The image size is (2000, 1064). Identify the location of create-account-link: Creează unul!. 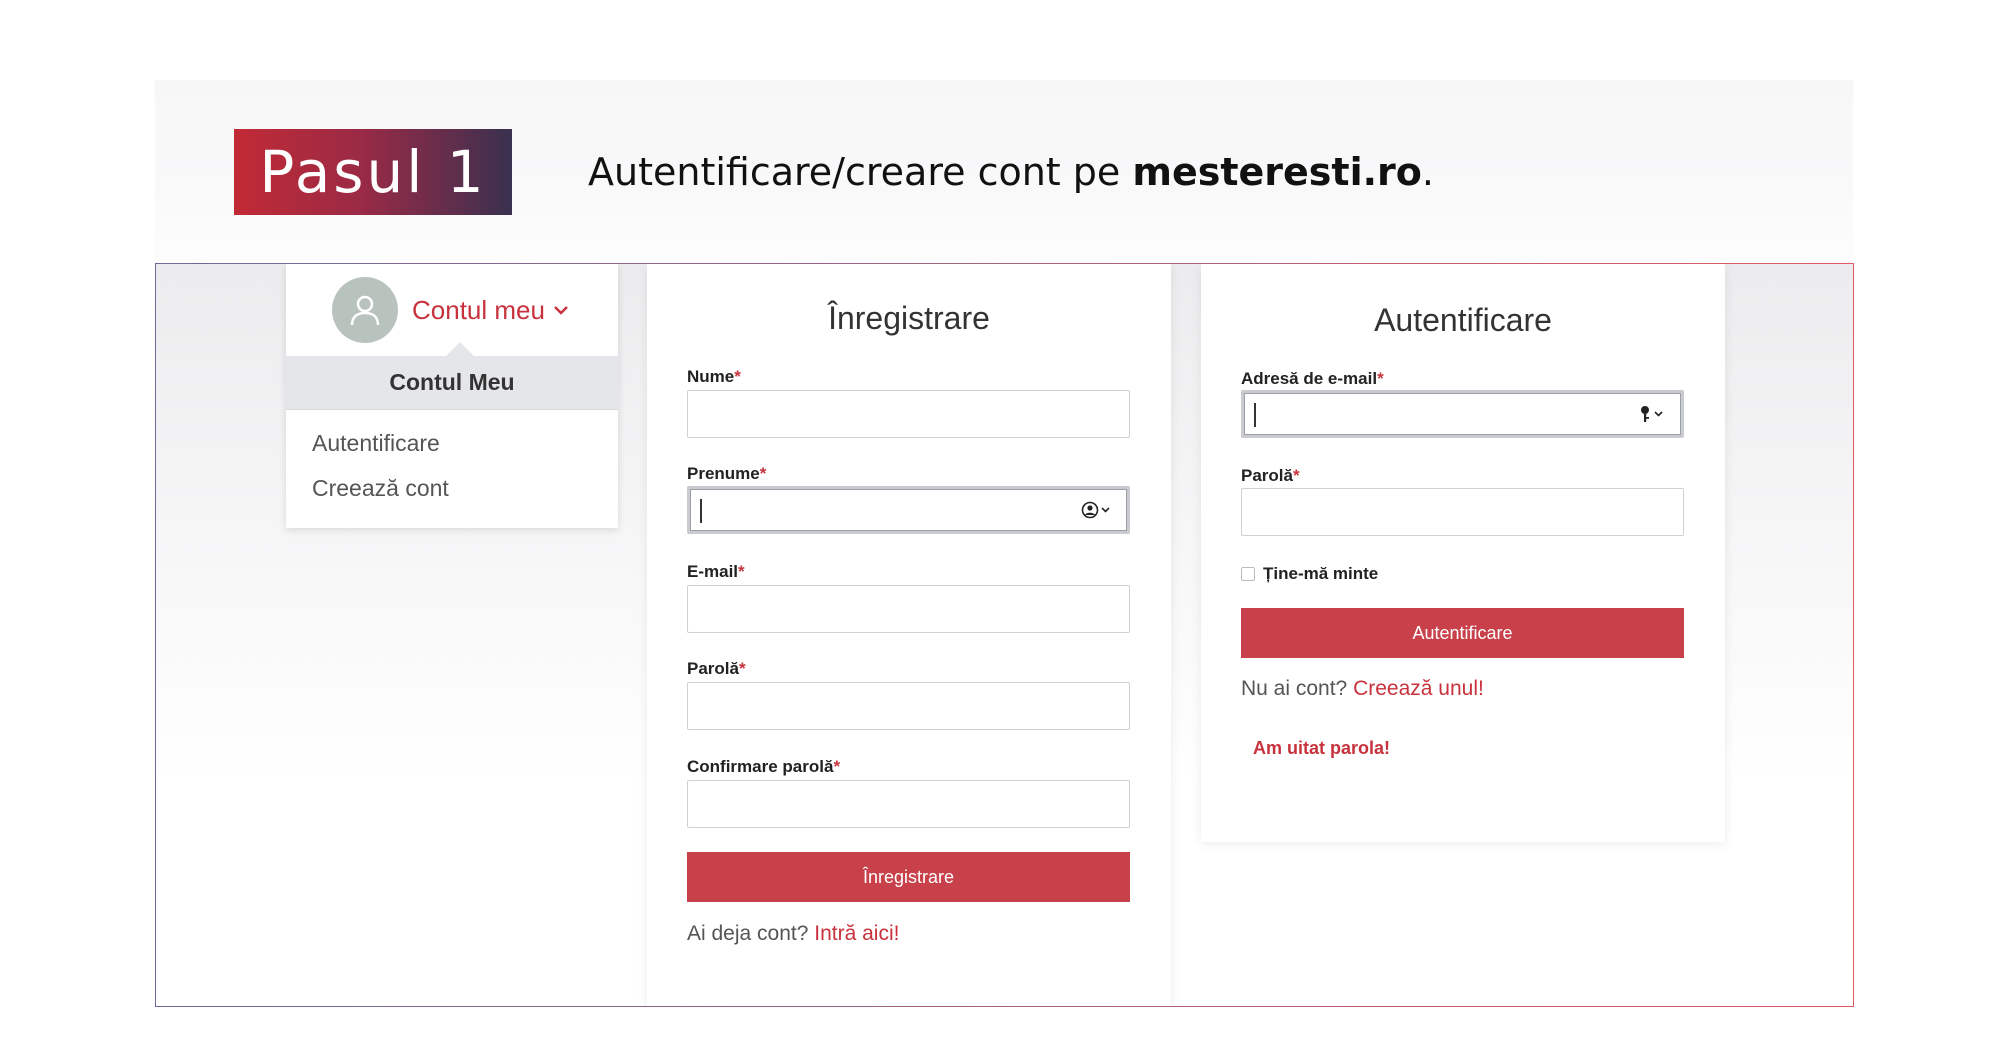
(1418, 688).